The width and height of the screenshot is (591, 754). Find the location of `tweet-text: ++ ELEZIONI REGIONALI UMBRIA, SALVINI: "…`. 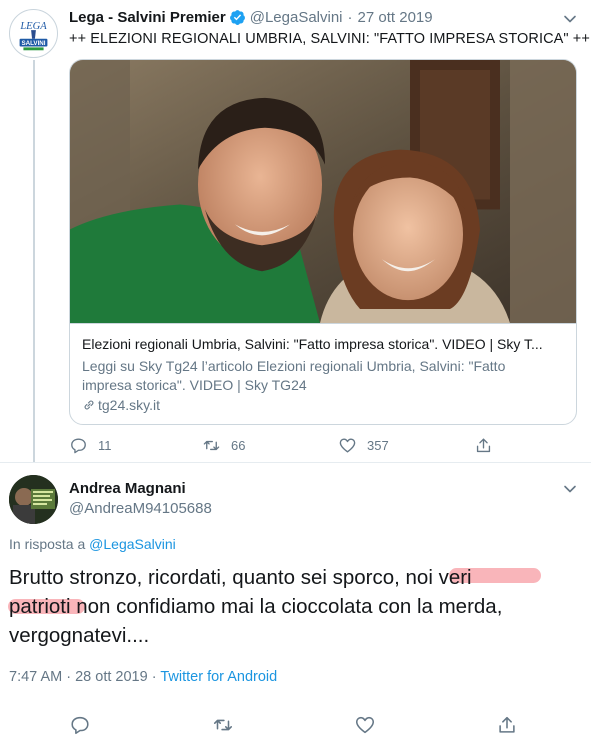

tweet-text: ++ ELEZIONI REGIONALI UMBRIA, SALVINI: "… is located at coordinates (329, 39).